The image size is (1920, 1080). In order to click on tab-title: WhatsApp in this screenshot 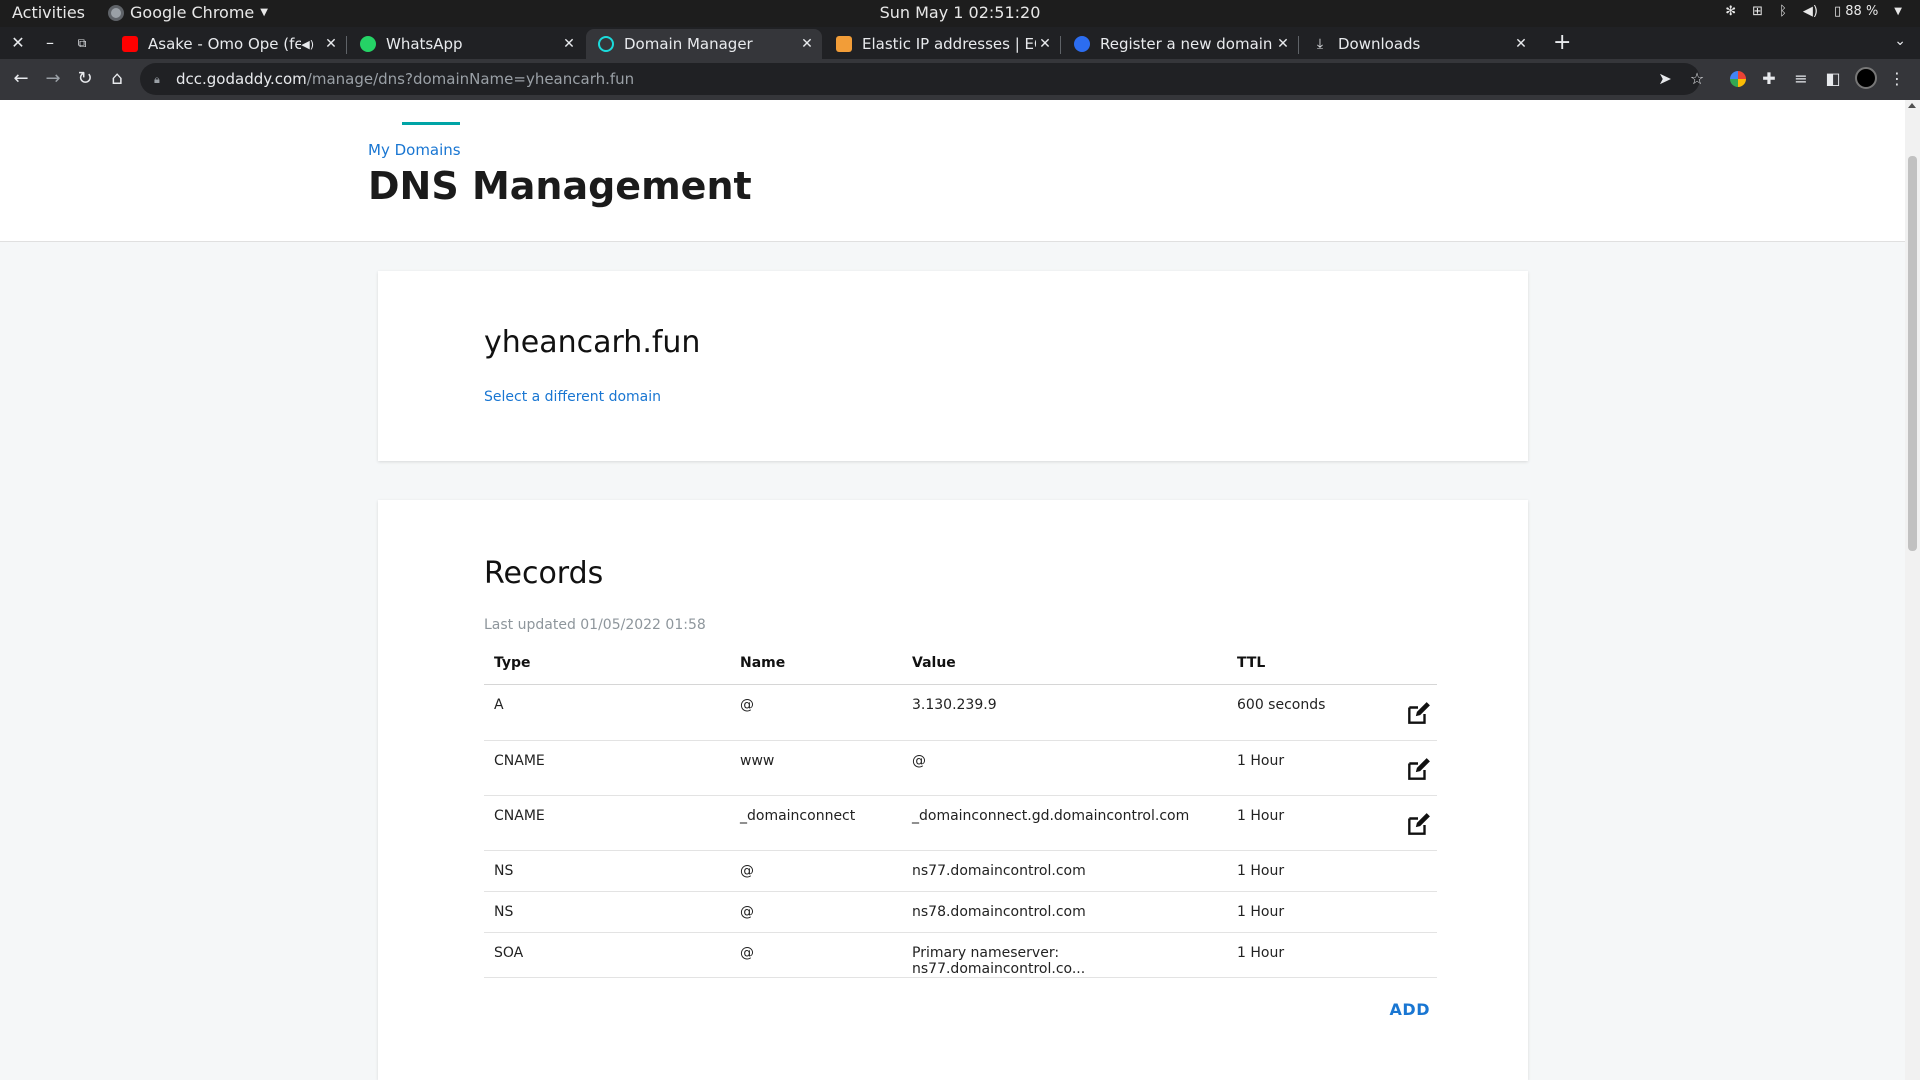, I will do `click(424, 44)`.